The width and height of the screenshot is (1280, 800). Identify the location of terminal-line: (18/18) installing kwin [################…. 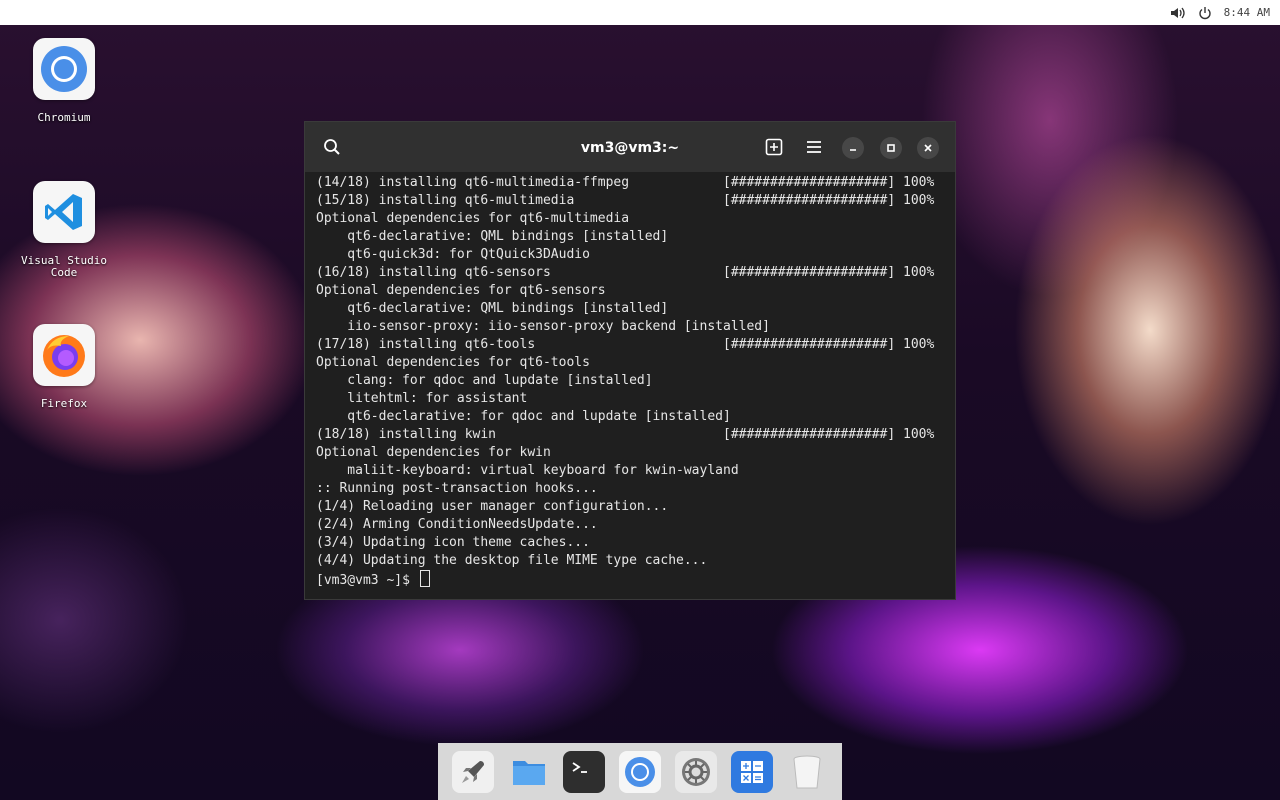
(631, 435).